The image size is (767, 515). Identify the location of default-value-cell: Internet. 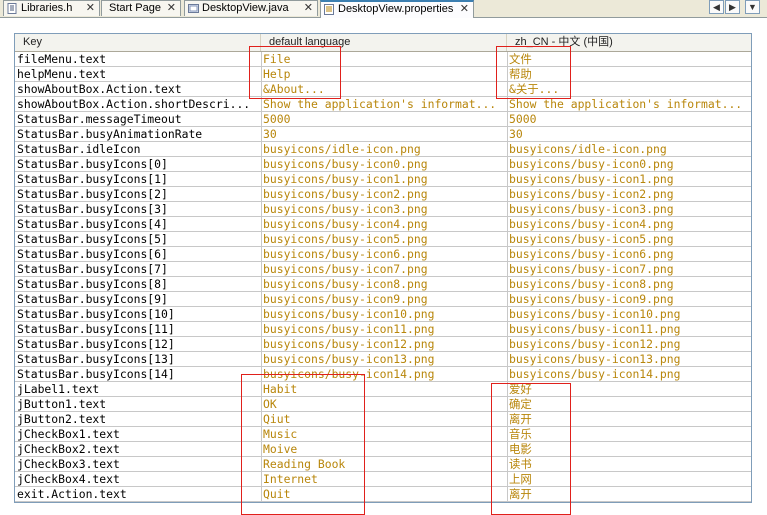
(384, 479).